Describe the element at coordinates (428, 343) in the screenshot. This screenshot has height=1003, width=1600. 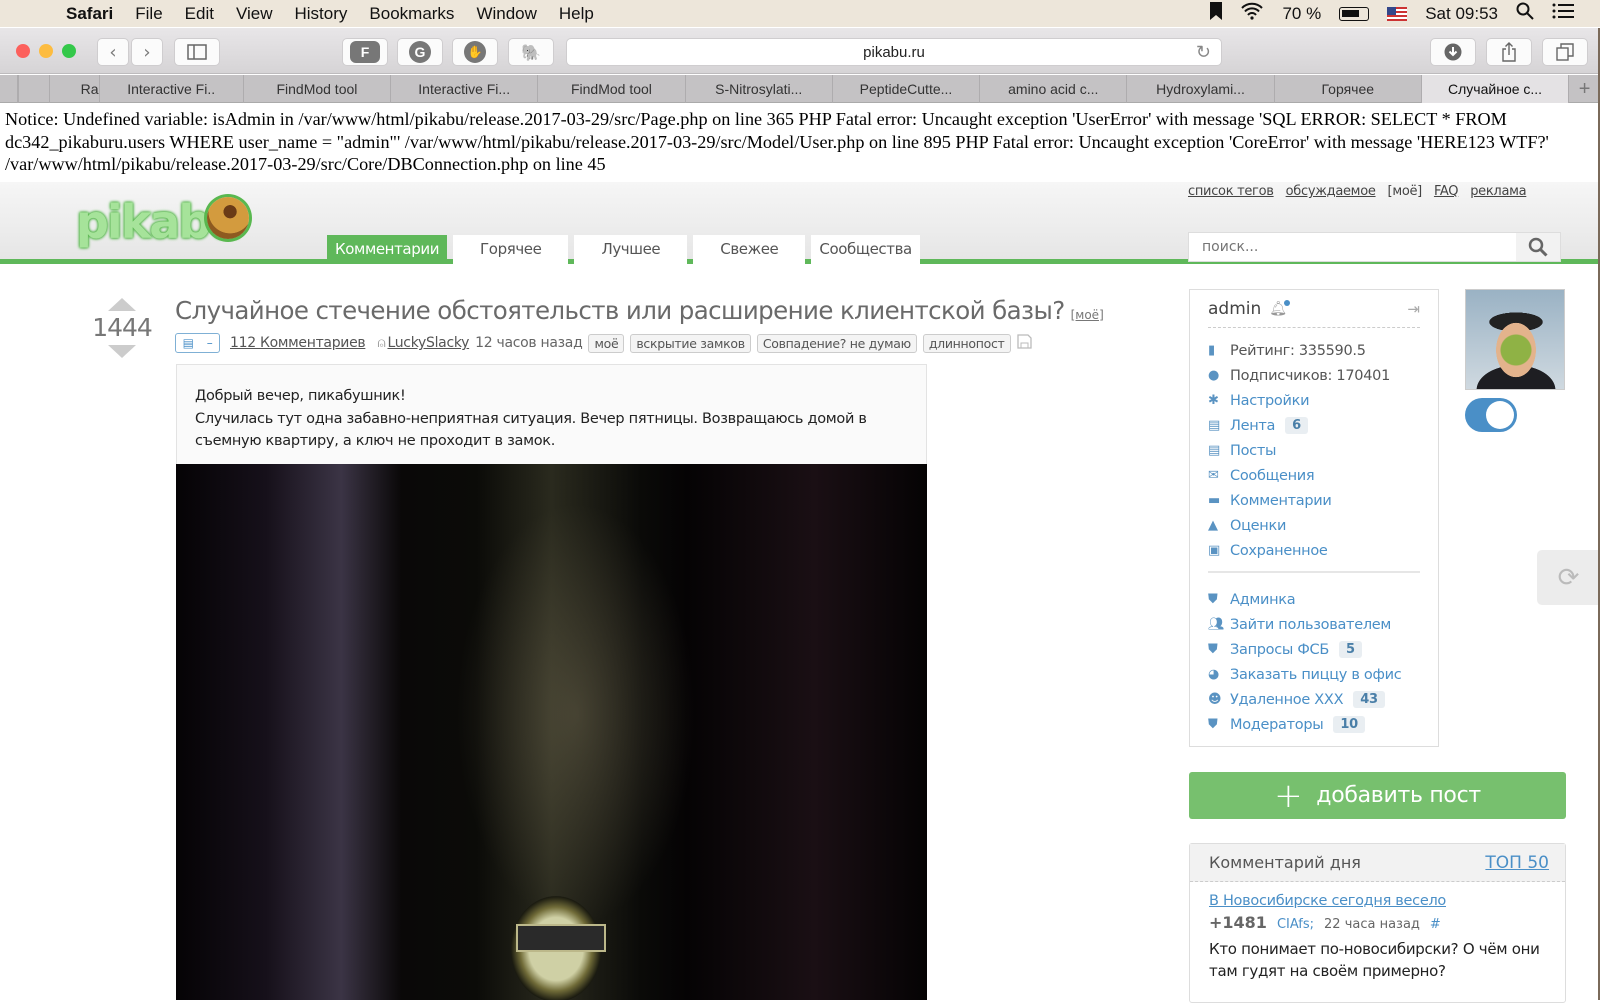
I see `author-link: LuckySlacky` at that location.